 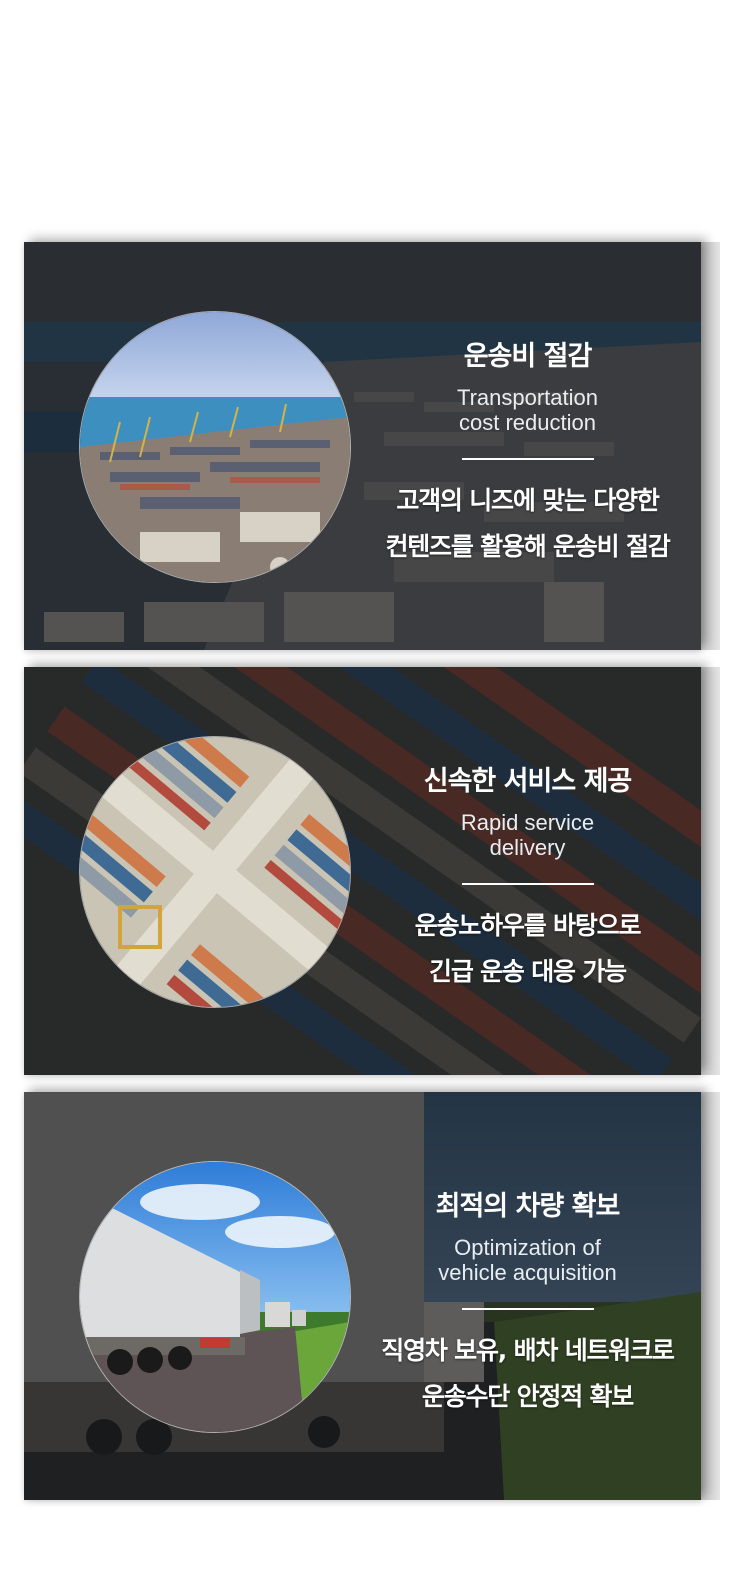 What do you see at coordinates (528, 971) in the screenshot?
I see `card-description-line2: 긴급 운송 대응 가능` at bounding box center [528, 971].